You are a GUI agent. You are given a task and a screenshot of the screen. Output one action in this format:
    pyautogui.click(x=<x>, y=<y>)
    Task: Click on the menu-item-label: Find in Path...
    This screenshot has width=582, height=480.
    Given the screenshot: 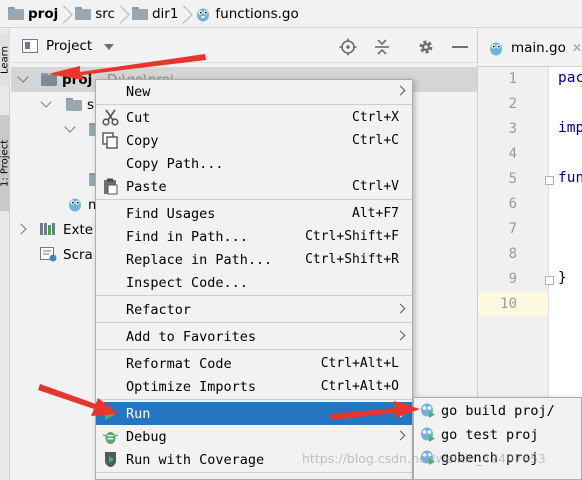 What is the action you would take?
    pyautogui.click(x=187, y=236)
    